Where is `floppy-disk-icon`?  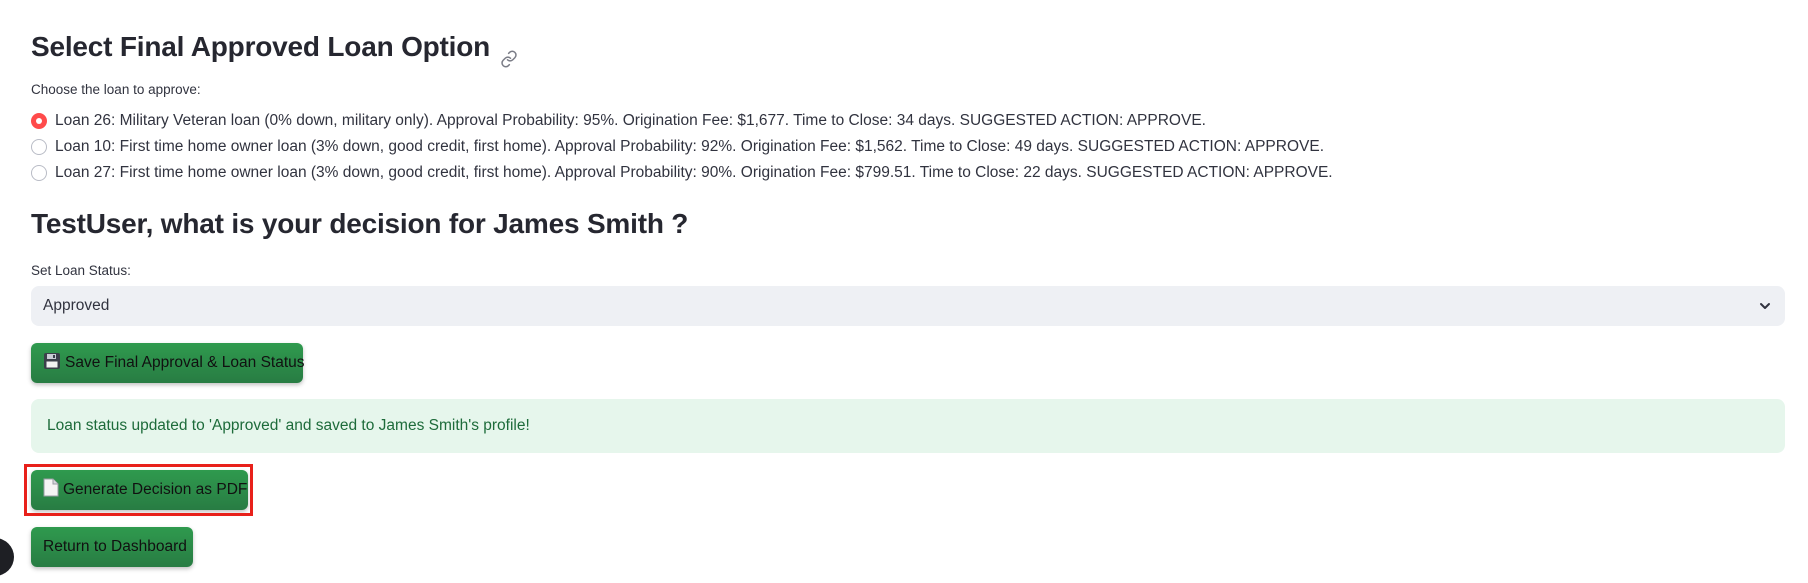
floppy-disk-icon is located at coordinates (52, 363).